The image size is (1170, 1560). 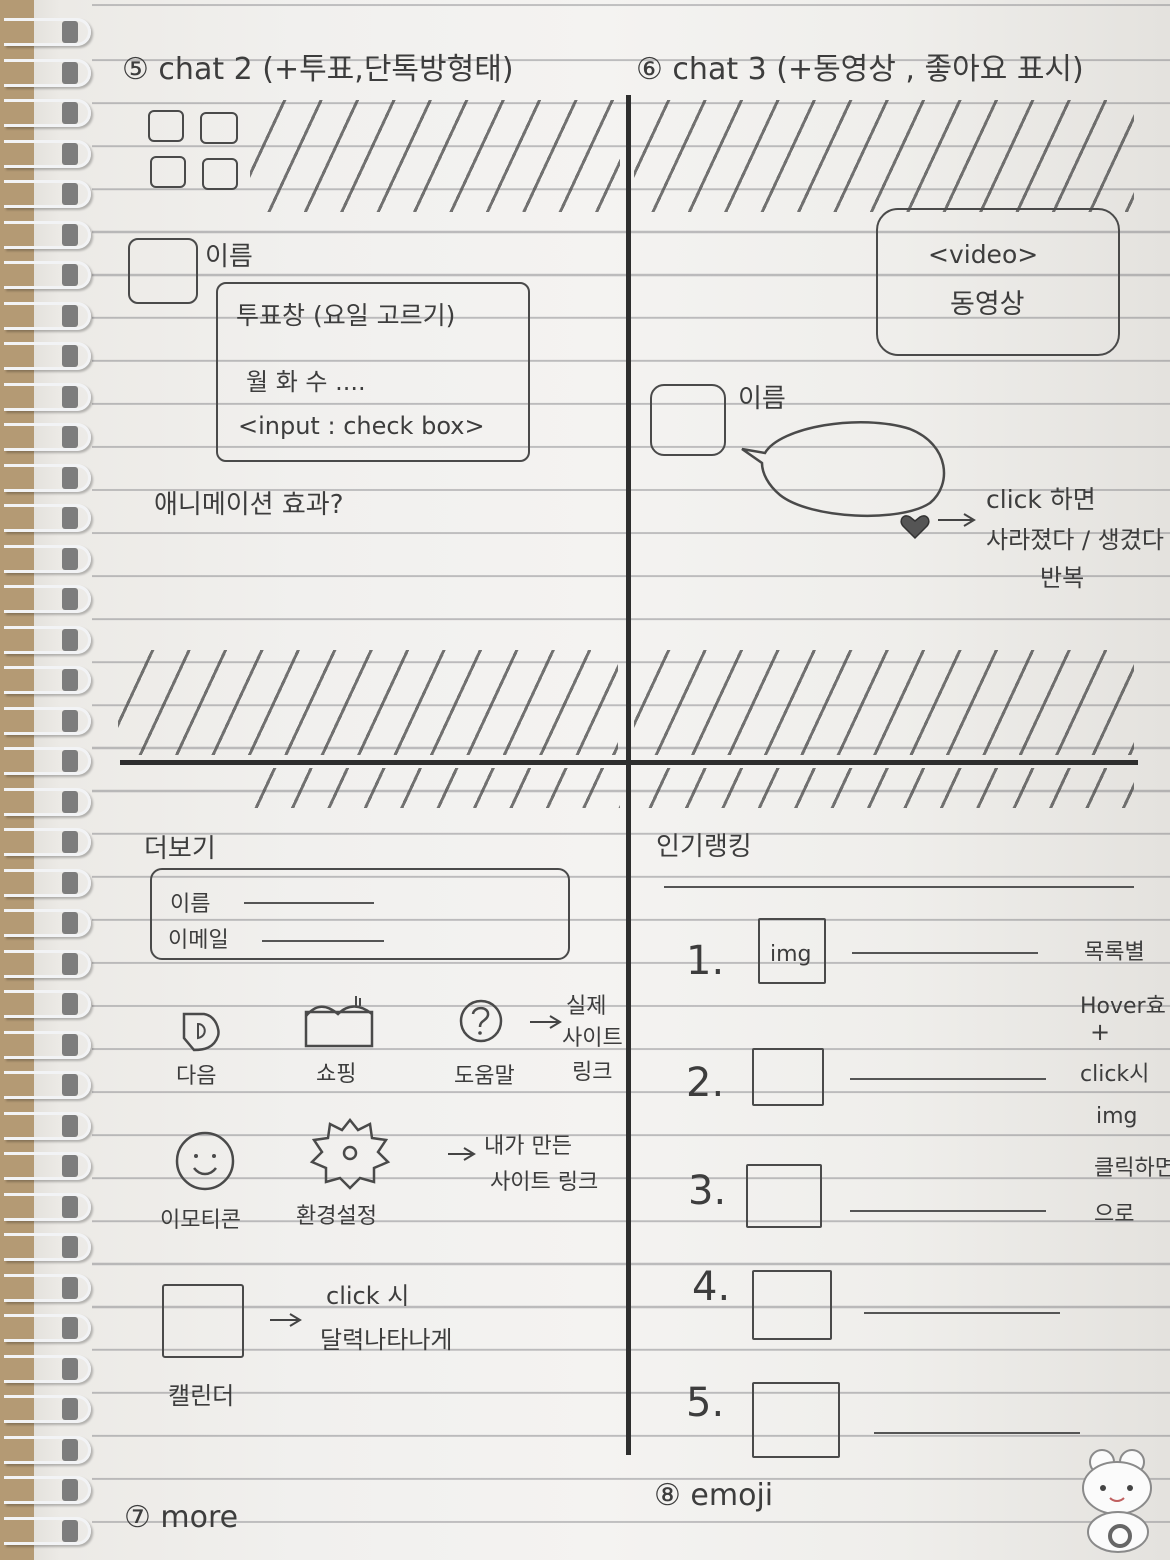 What do you see at coordinates (1132, 1168) in the screenshot?
I see `side-note-6: 클릭하면` at bounding box center [1132, 1168].